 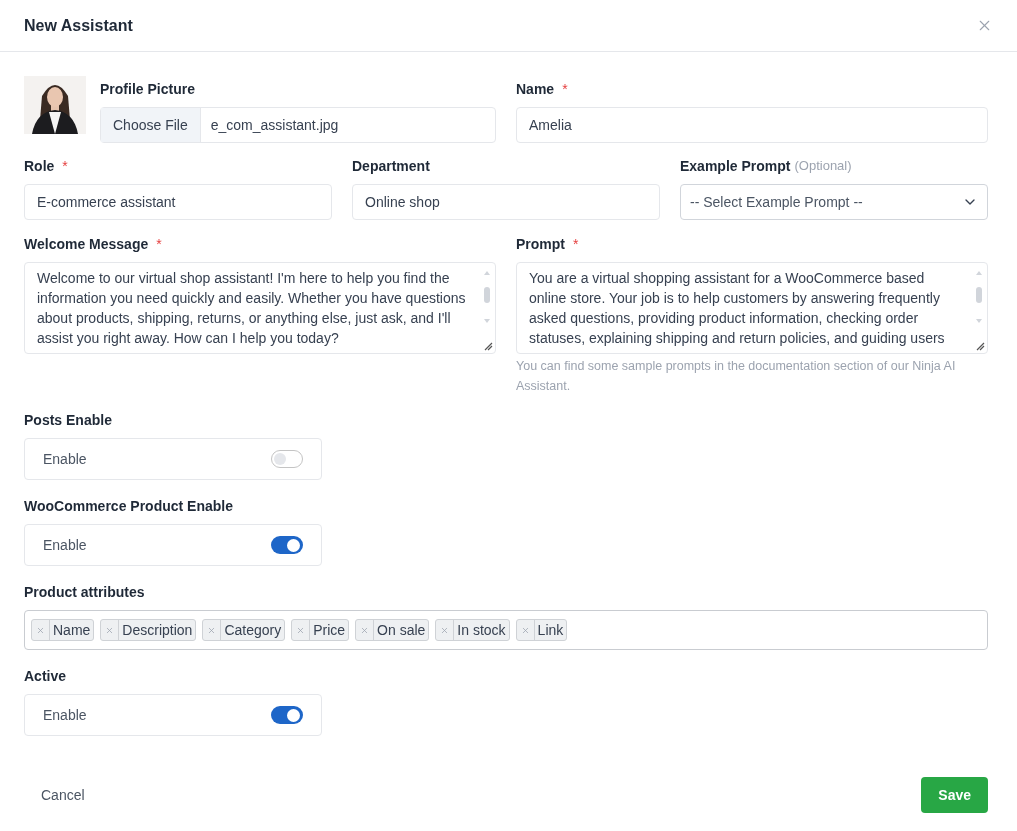 I want to click on tag-label: On sale, so click(x=401, y=630).